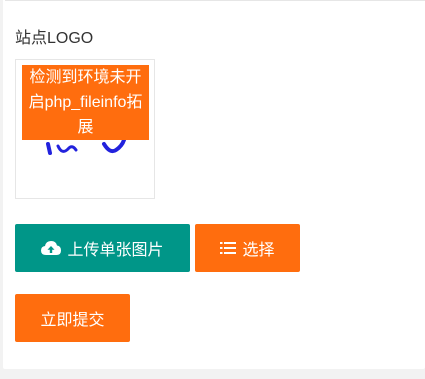  I want to click on upload-image-button: 上传单张图片, so click(102, 248).